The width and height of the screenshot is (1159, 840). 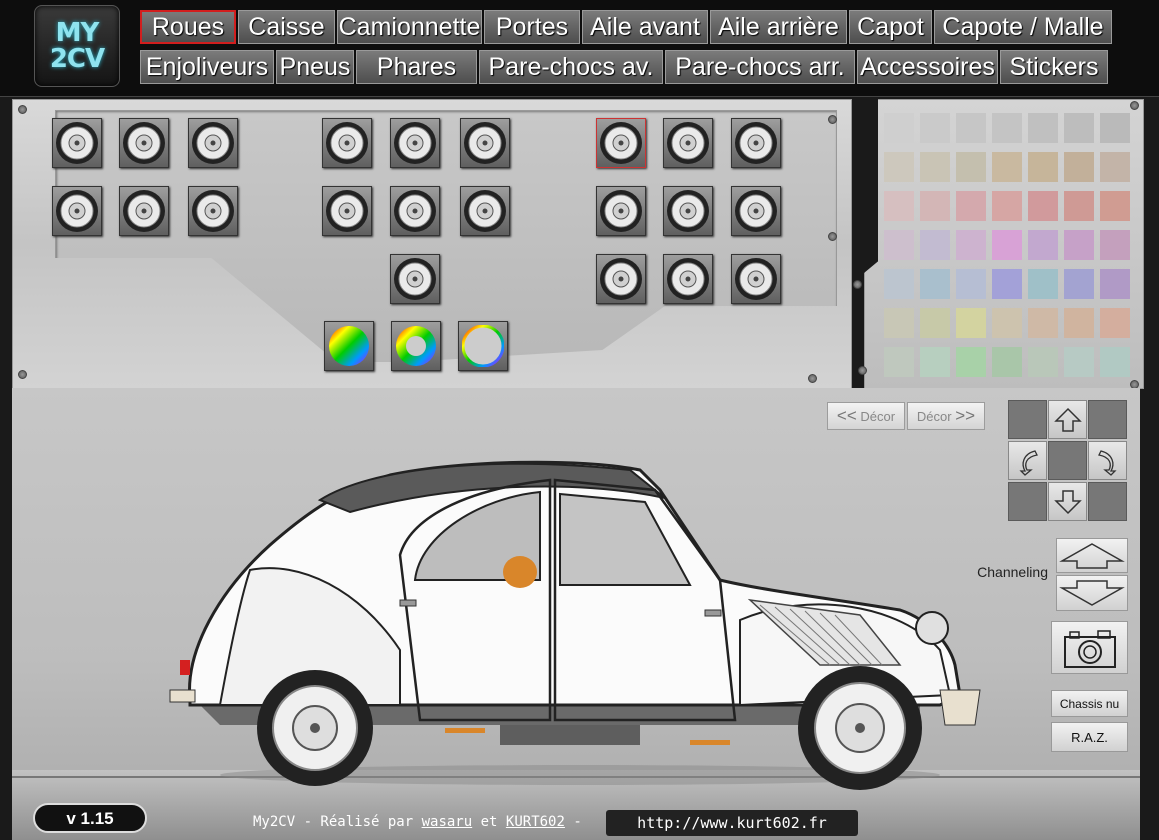 I want to click on reset-button: R.A.Z., so click(x=1089, y=737).